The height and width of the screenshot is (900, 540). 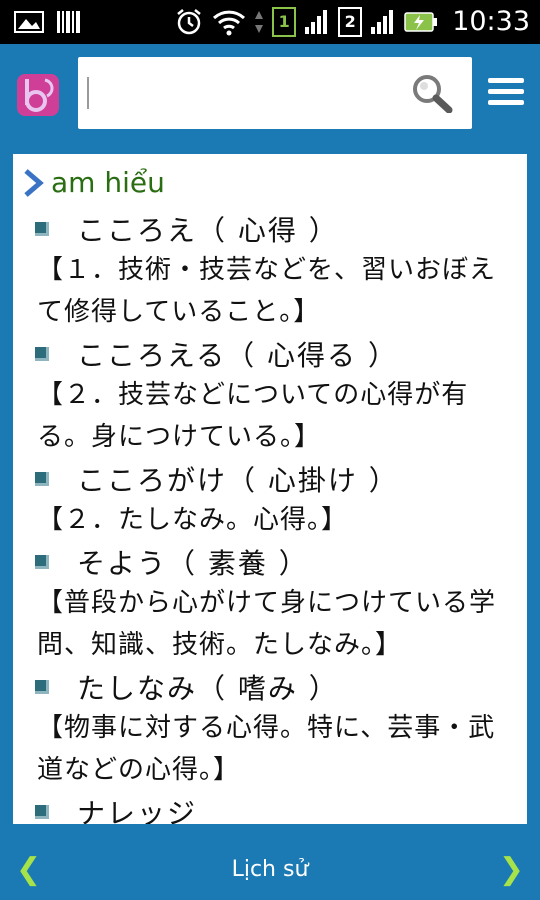 I want to click on history-button: Lịch sử, so click(x=270, y=869).